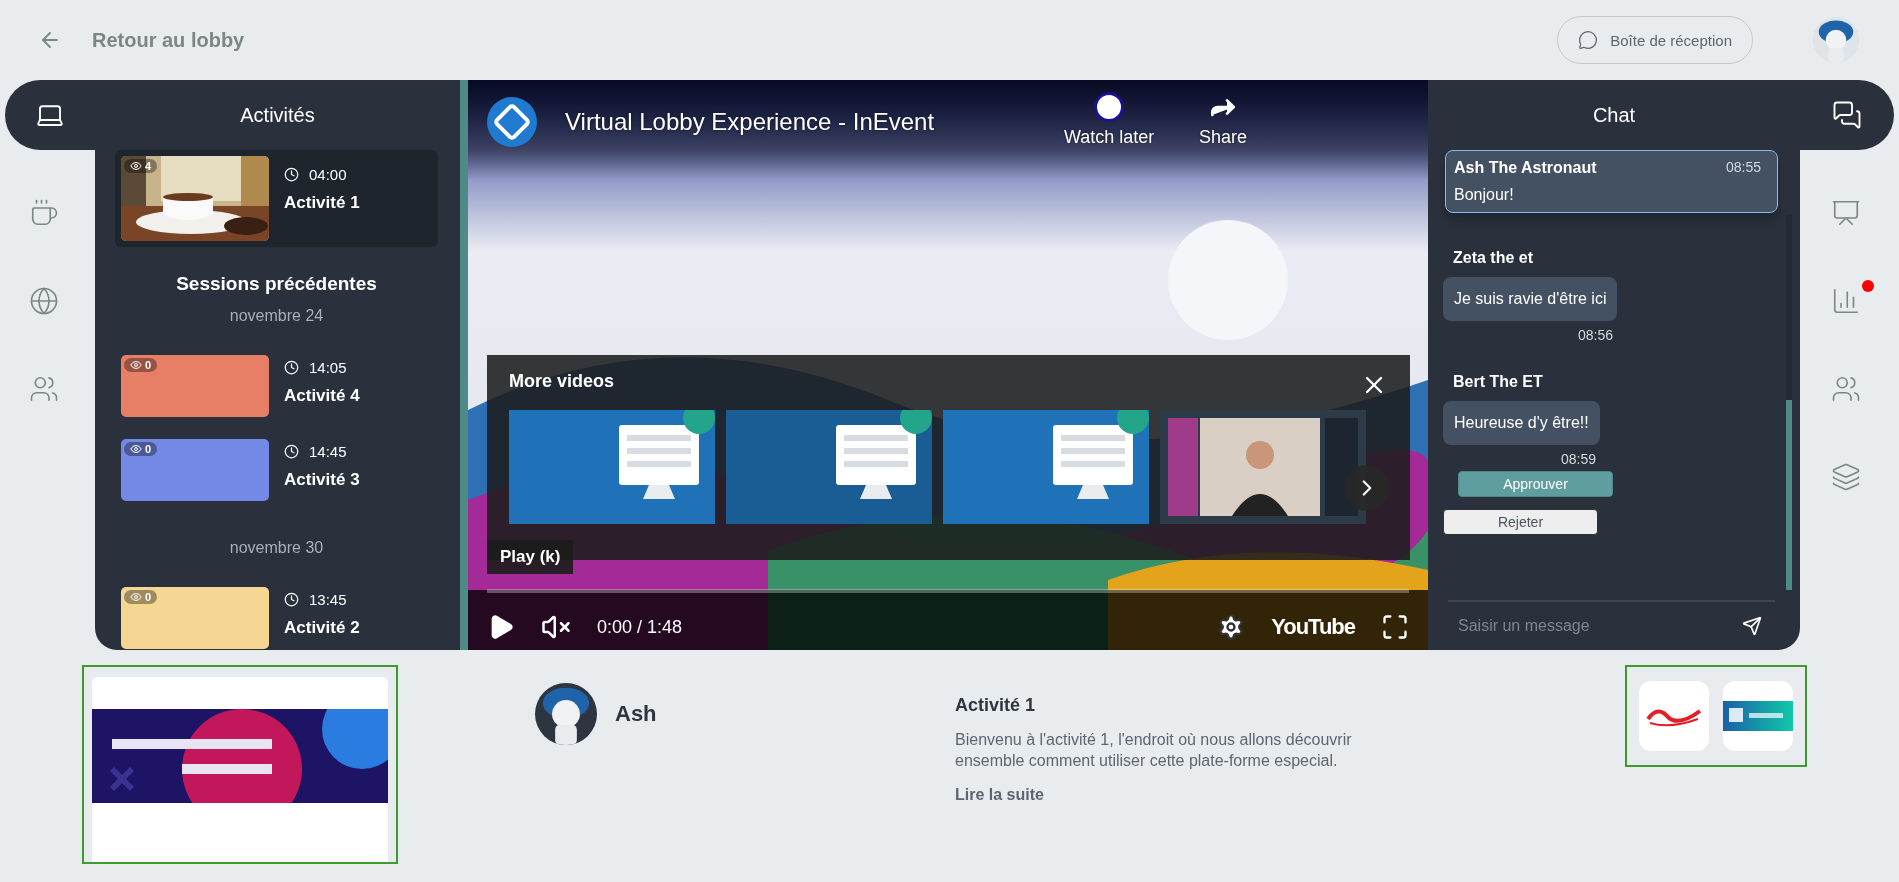 This screenshot has height=882, width=1899. I want to click on presenter-icon, so click(1845, 213).